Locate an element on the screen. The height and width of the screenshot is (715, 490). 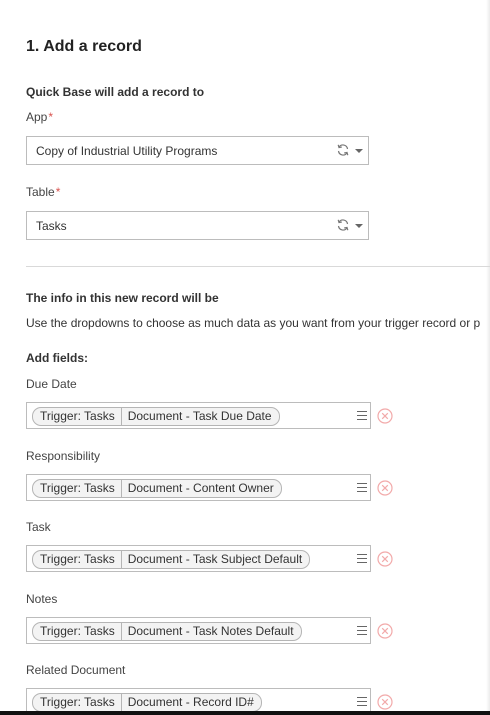
table-select-value: Tasks is located at coordinates (51, 226).